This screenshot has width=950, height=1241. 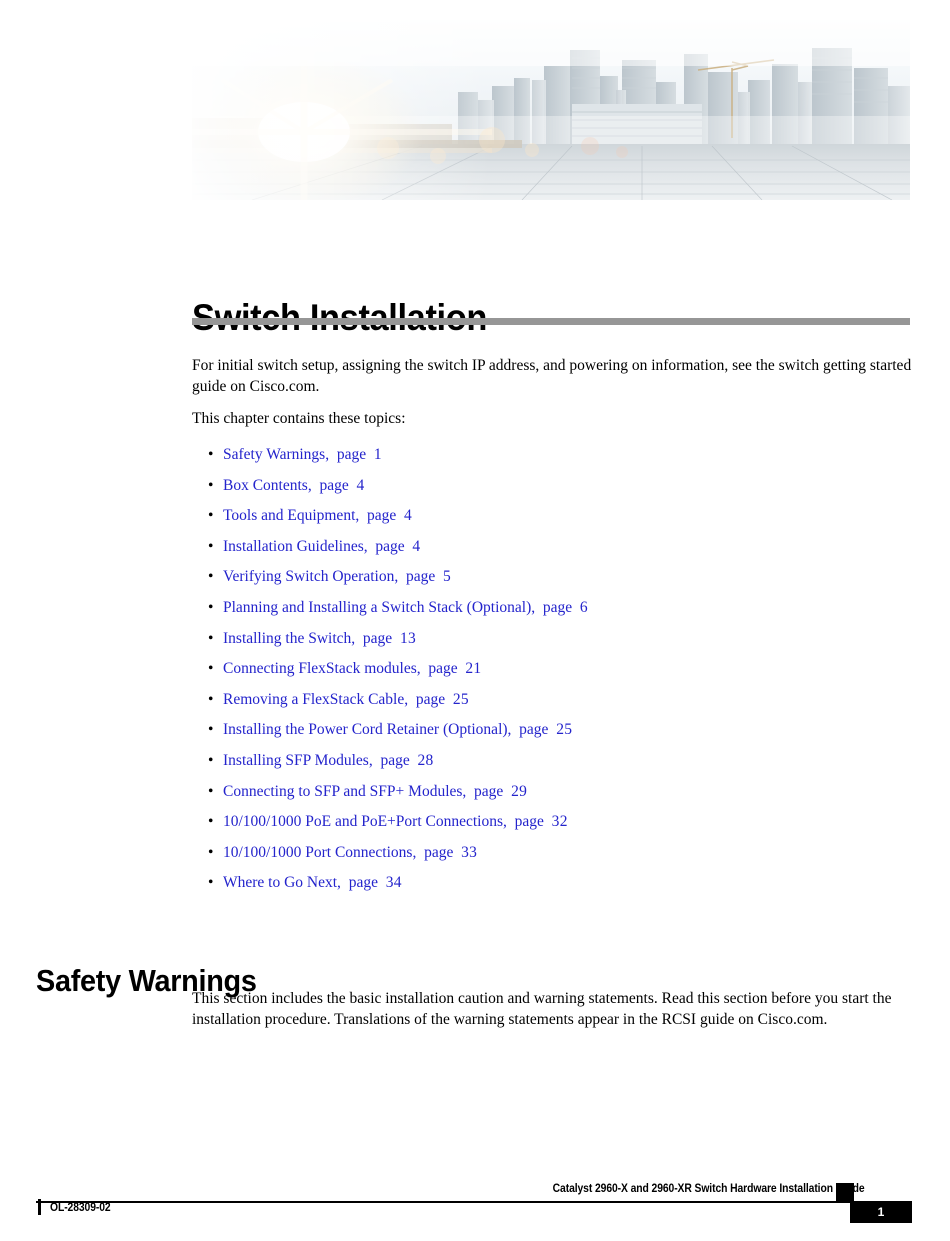 What do you see at coordinates (552, 887) in the screenshot?
I see `list-item: • Where to Go Next, page 34` at bounding box center [552, 887].